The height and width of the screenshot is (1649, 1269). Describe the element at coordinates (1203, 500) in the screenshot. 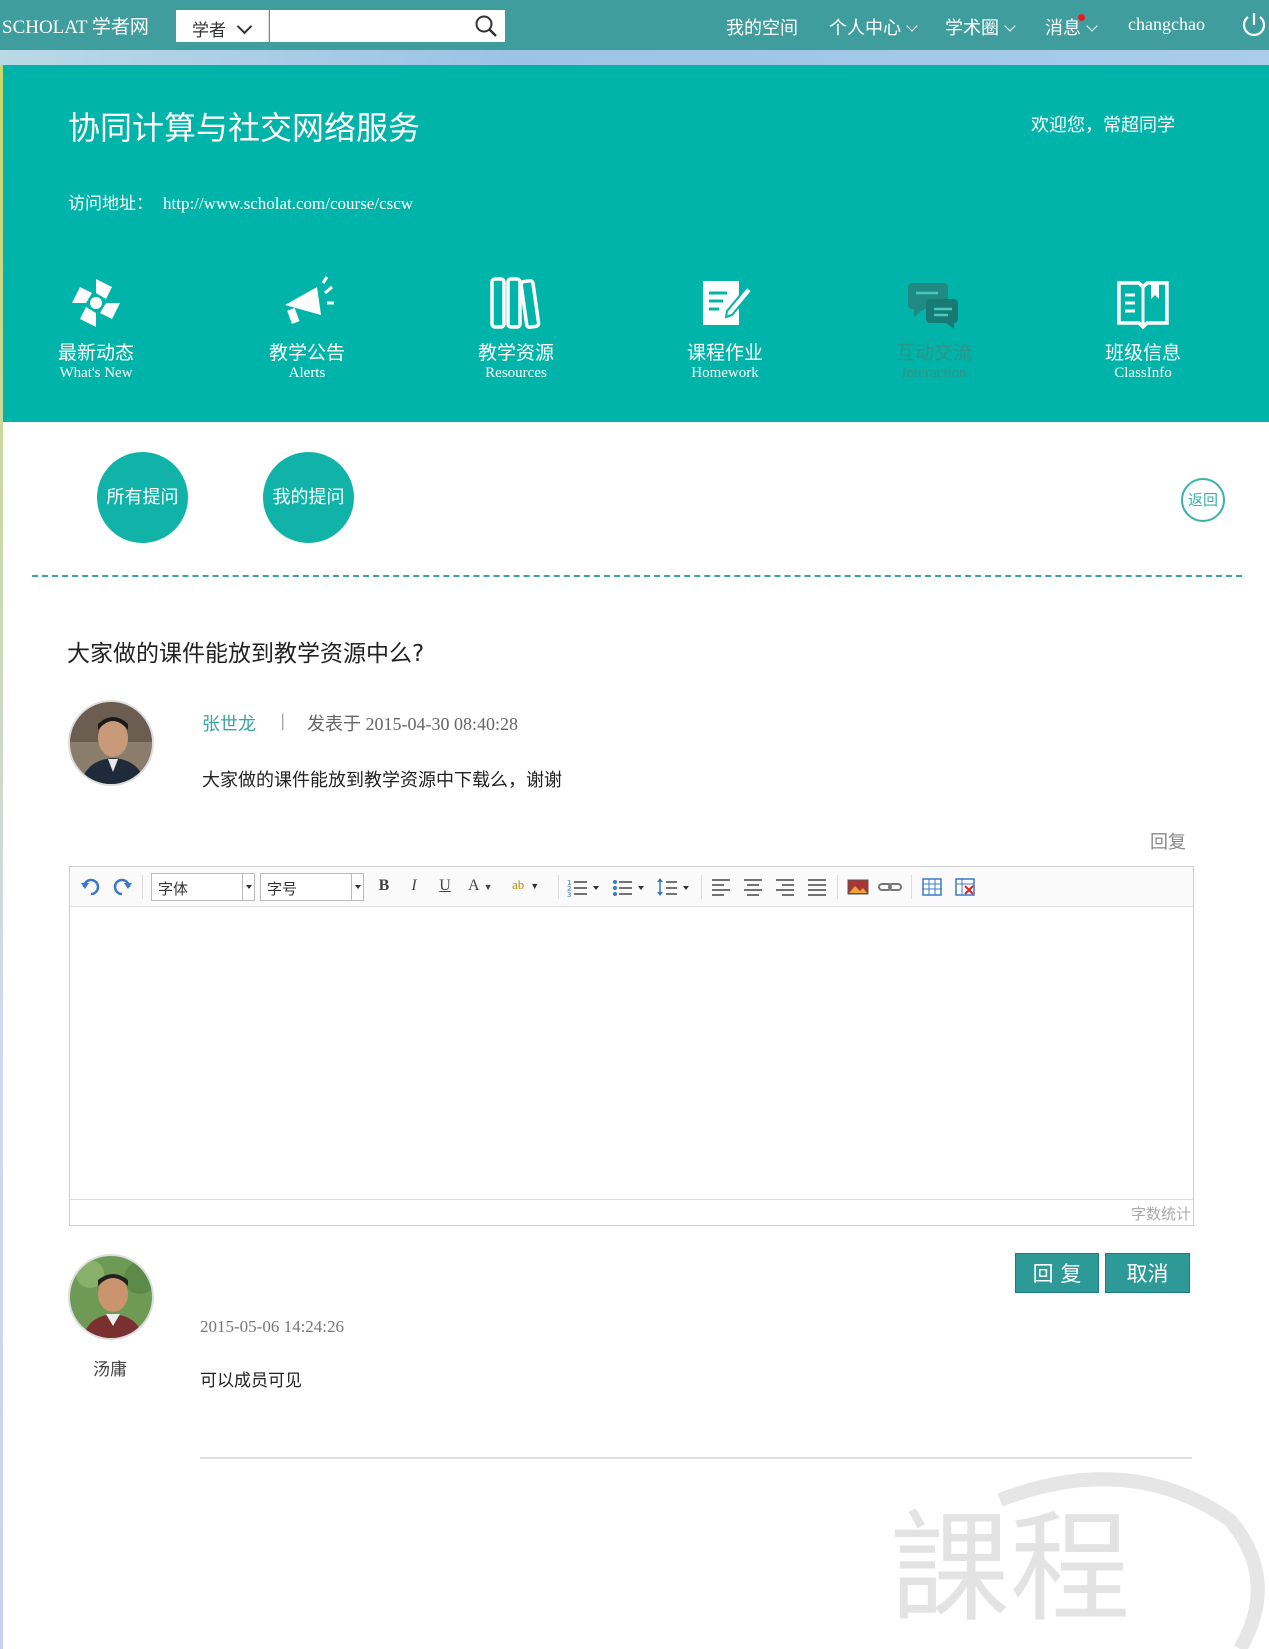

I see `back-button: 返回` at that location.